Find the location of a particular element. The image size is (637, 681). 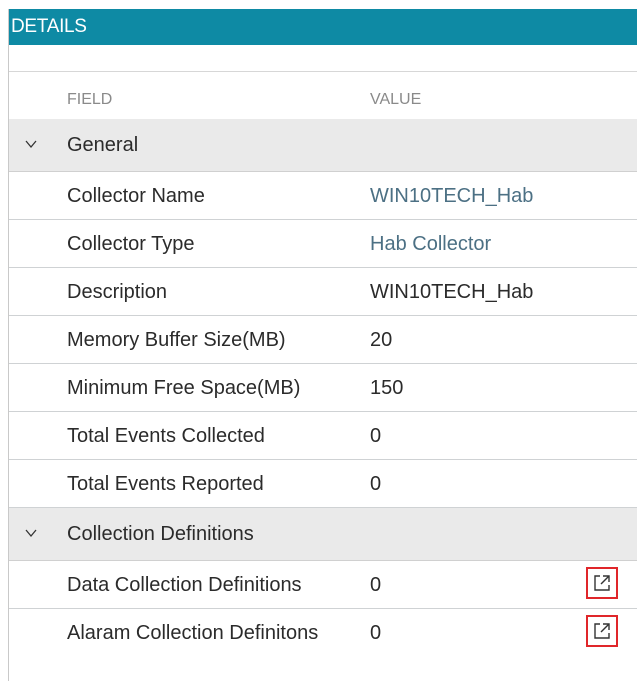

table-row: Alaram Collection Definitons 0 is located at coordinates (323, 633).